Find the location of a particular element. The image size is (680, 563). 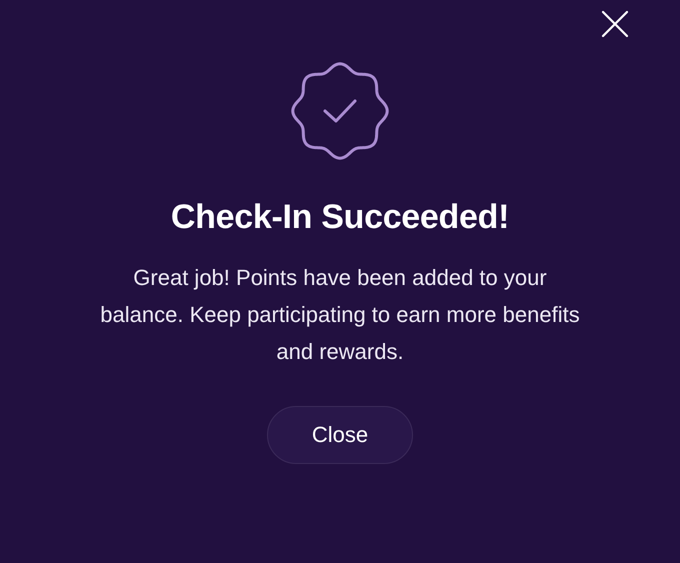

close-button: Close is located at coordinates (340, 435).